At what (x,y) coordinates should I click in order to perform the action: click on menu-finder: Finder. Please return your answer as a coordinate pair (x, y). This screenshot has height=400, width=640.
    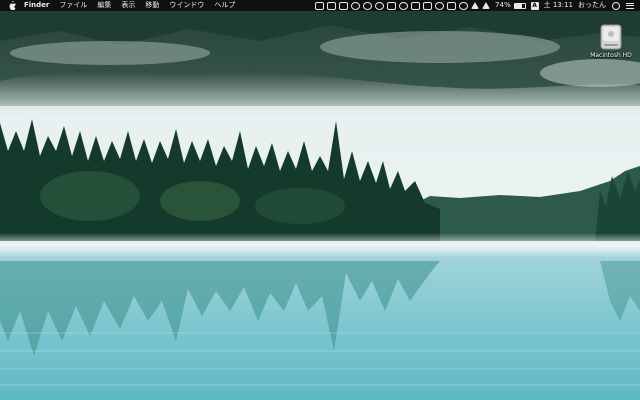
    Looking at the image, I should click on (36, 5).